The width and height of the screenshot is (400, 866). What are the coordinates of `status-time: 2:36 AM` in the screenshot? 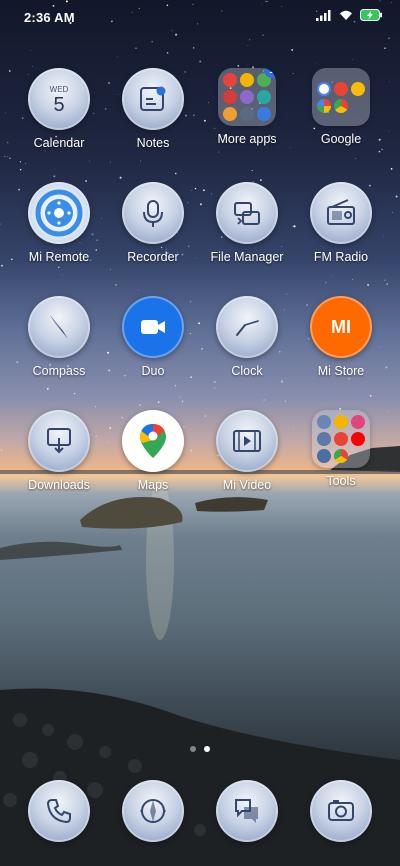 It's located at (49, 17).